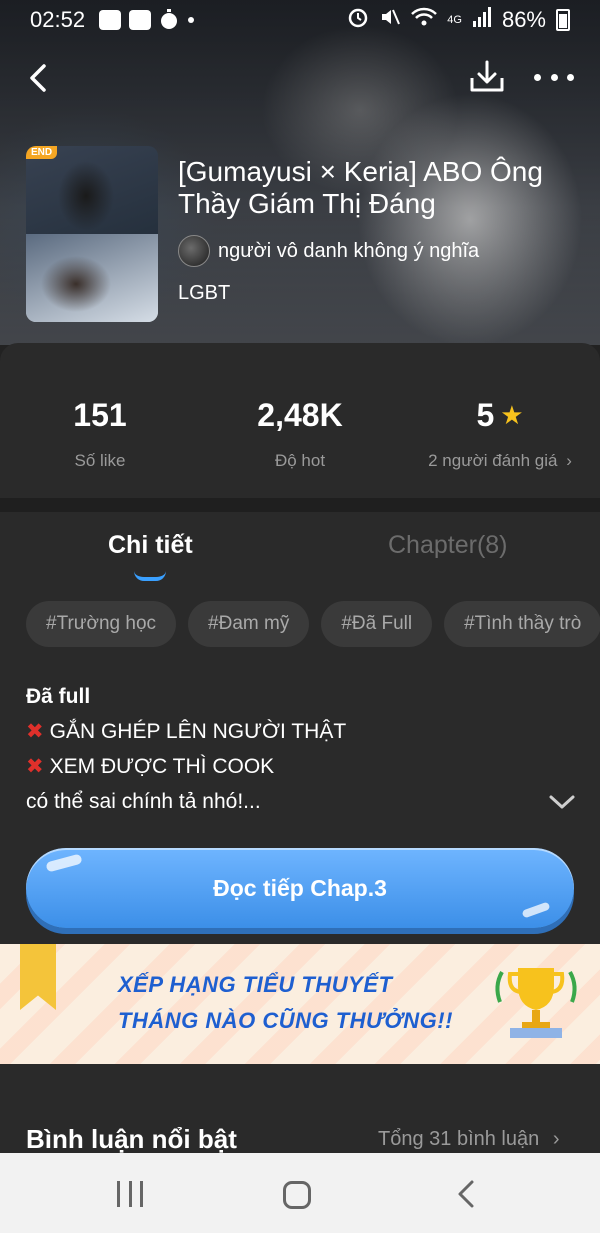 This screenshot has width=600, height=1233. What do you see at coordinates (162, 766) in the screenshot?
I see `description-text: XEM ĐƯỢC THÌ COOK` at bounding box center [162, 766].